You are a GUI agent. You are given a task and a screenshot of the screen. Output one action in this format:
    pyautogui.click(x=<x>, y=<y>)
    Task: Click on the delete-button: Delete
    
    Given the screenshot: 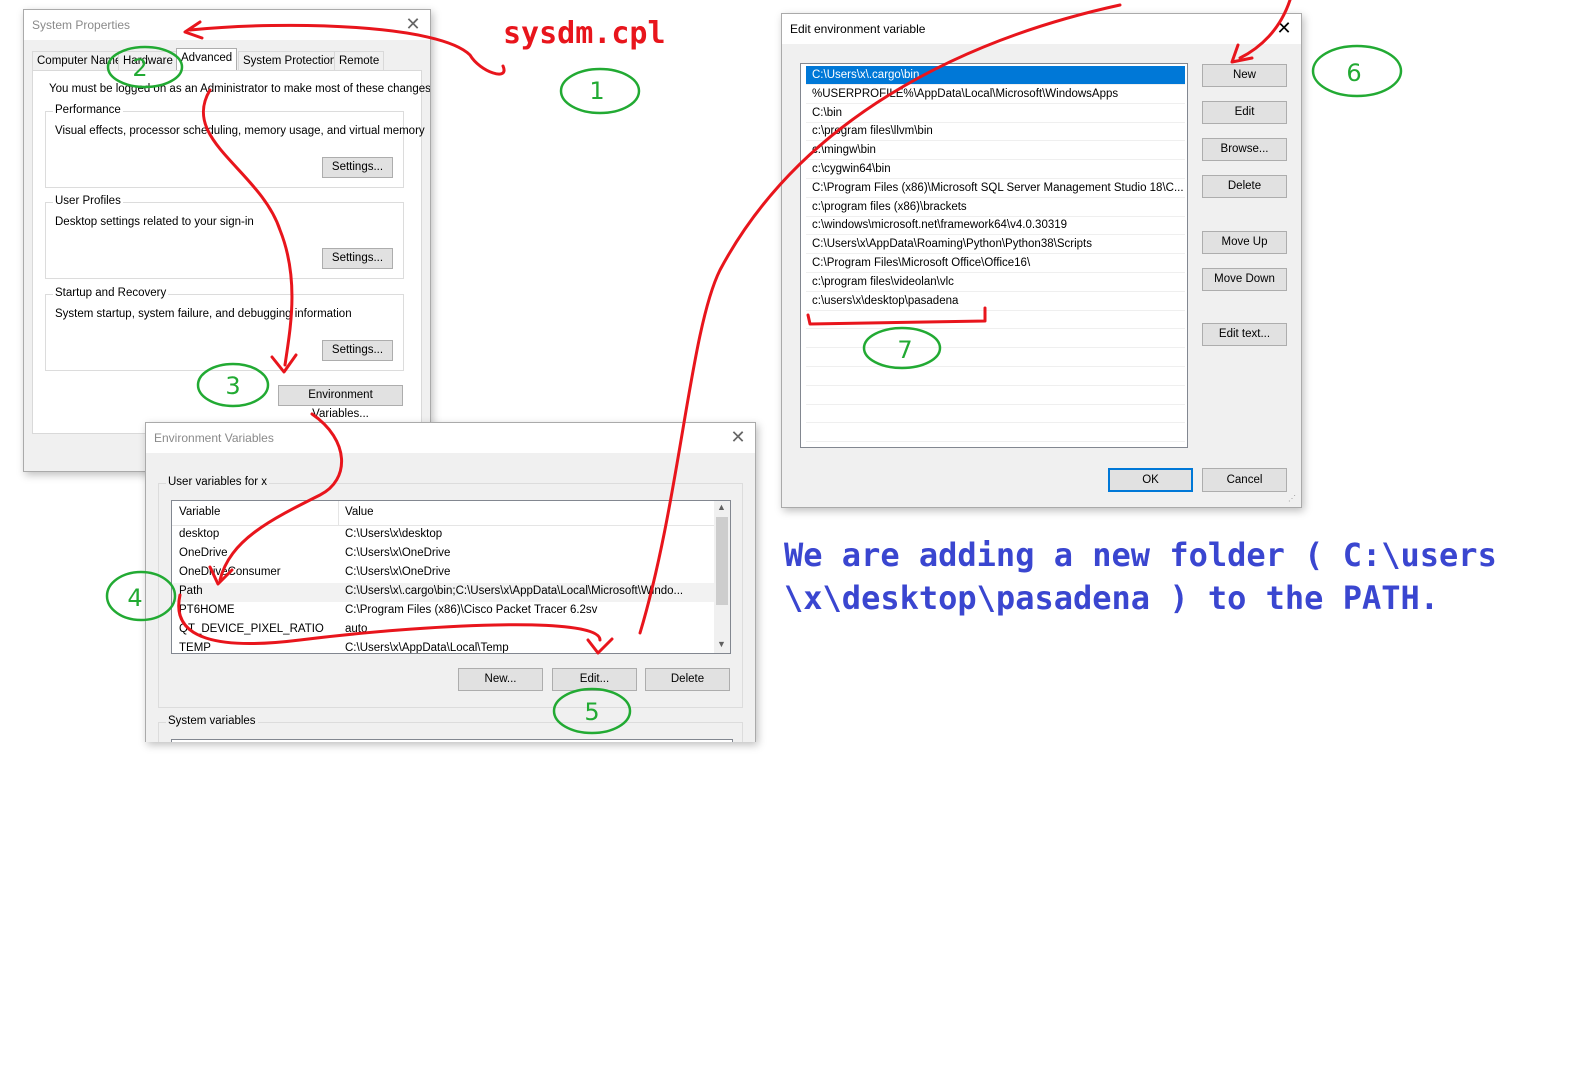 What is the action you would take?
    pyautogui.click(x=1244, y=186)
    